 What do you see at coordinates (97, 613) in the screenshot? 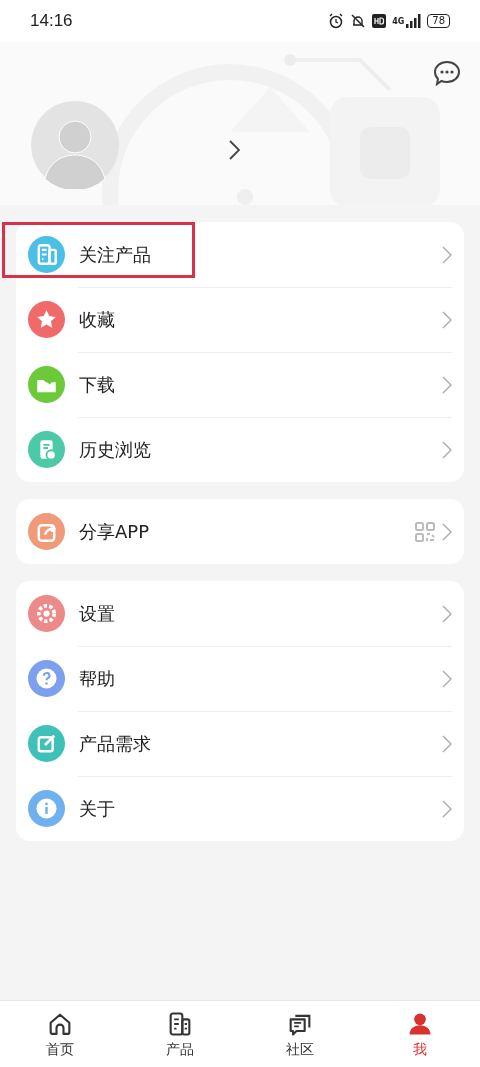
I see `menu-label: 设置` at bounding box center [97, 613].